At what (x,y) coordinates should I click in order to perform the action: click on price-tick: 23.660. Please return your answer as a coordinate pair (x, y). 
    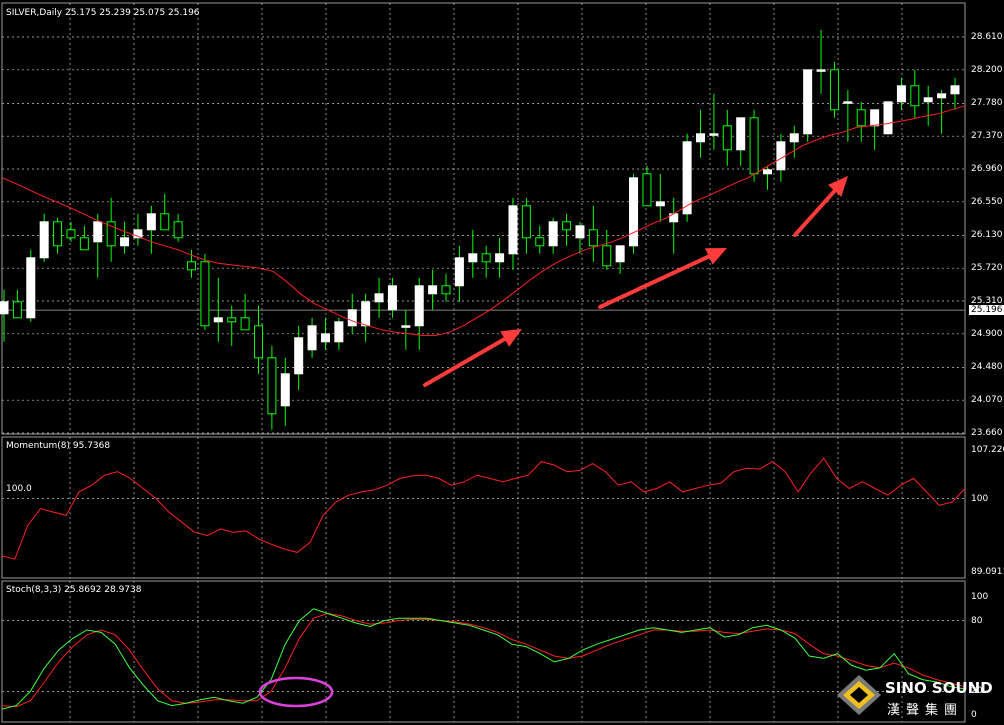
    Looking at the image, I should click on (987, 433).